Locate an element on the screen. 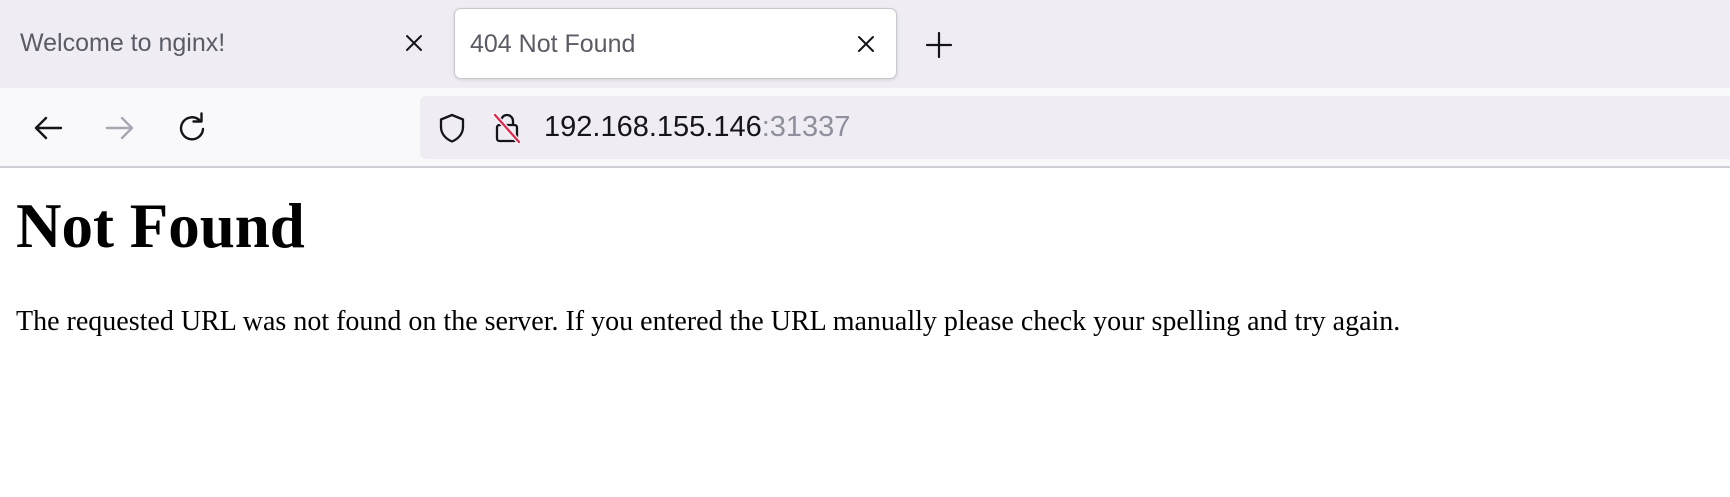 The height and width of the screenshot is (497, 1730). back-button is located at coordinates (48, 128).